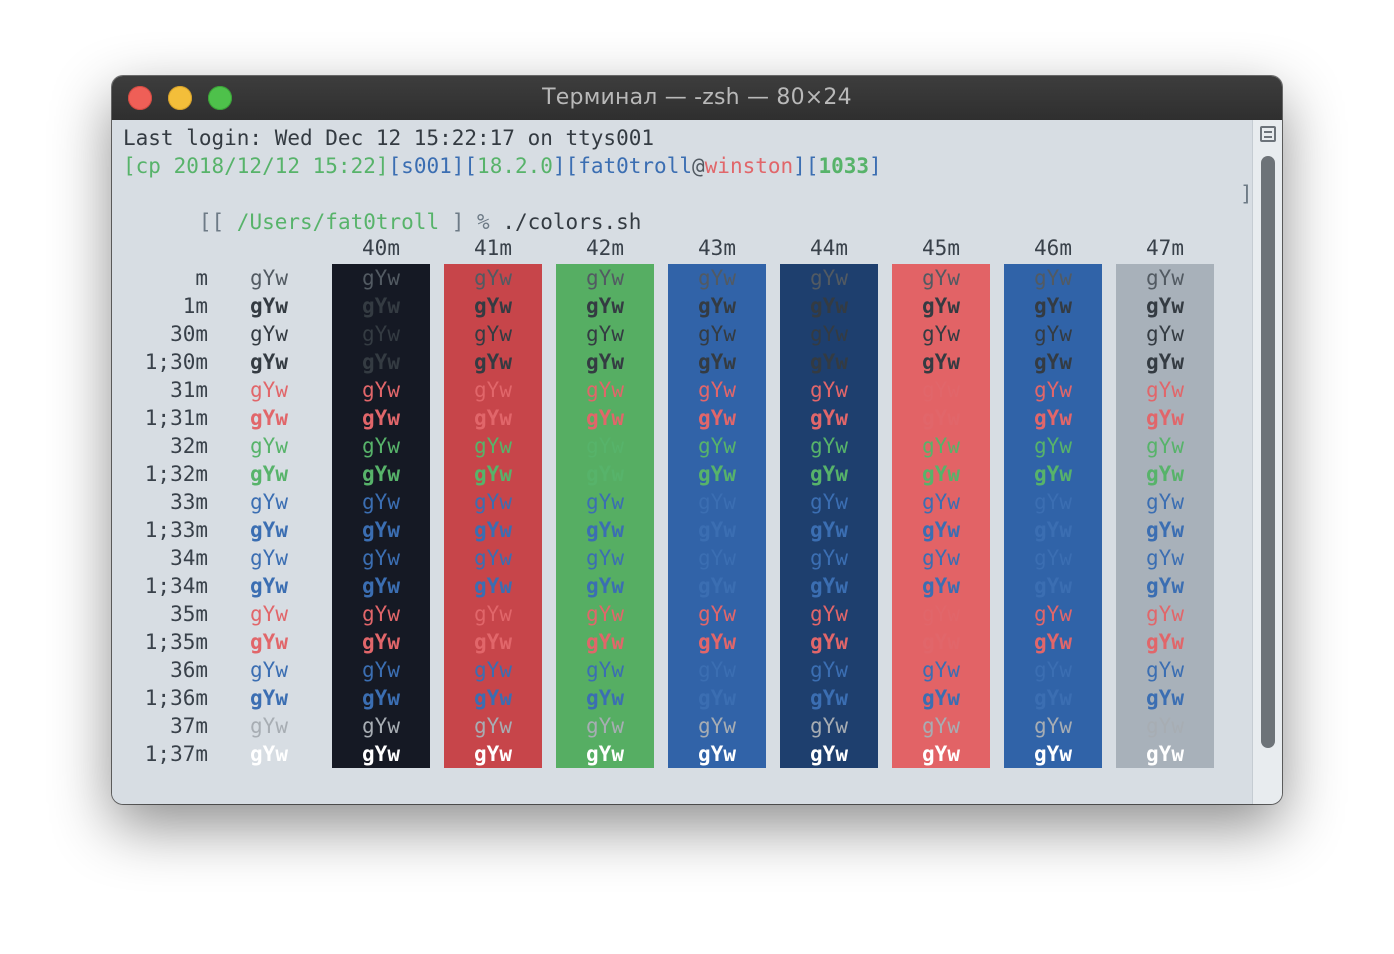 This screenshot has height=954, width=1394. What do you see at coordinates (338, 222) in the screenshot?
I see `prompt-path: /Users/fat0troll` at bounding box center [338, 222].